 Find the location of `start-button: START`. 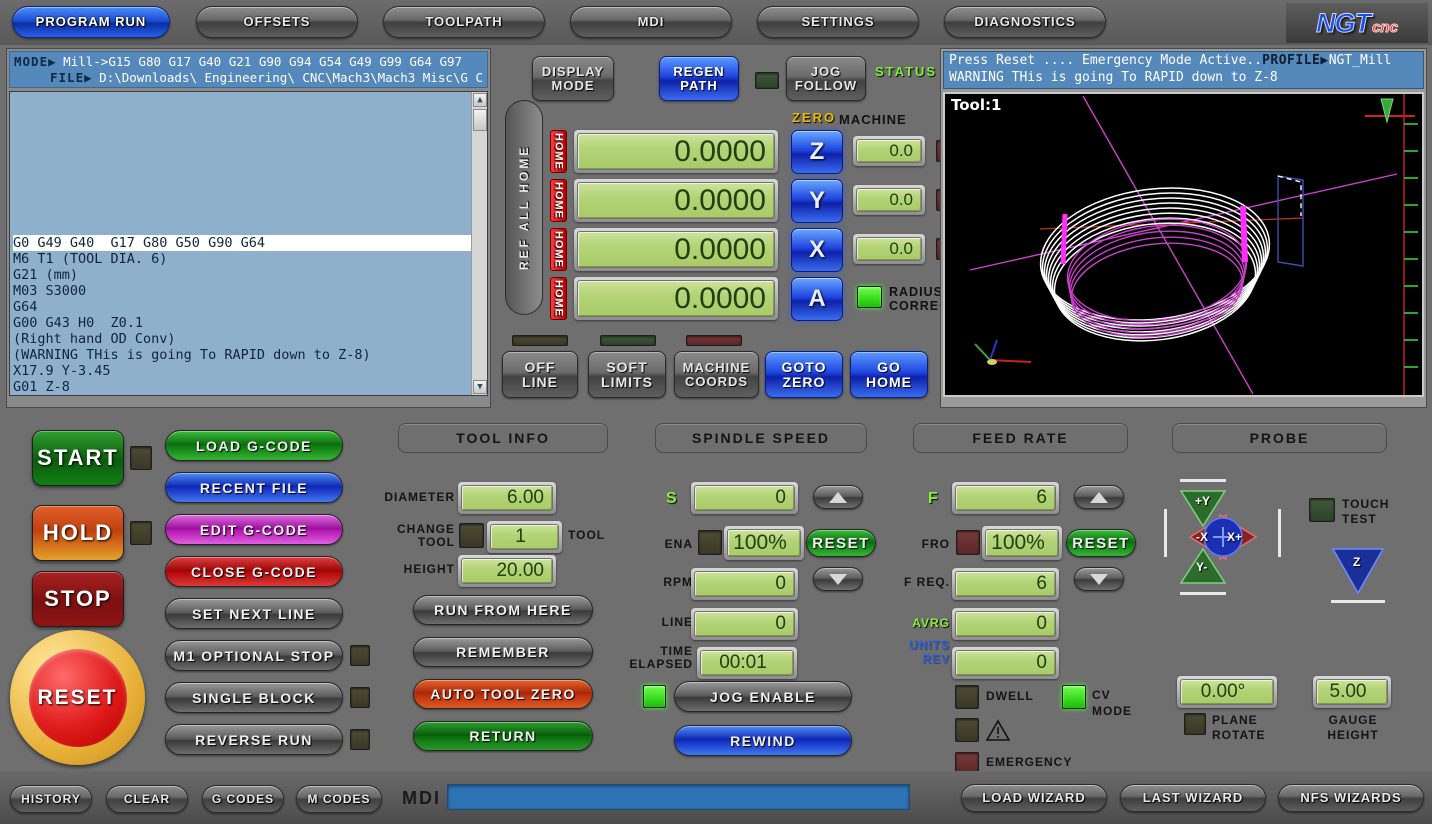

start-button: START is located at coordinates (78, 458).